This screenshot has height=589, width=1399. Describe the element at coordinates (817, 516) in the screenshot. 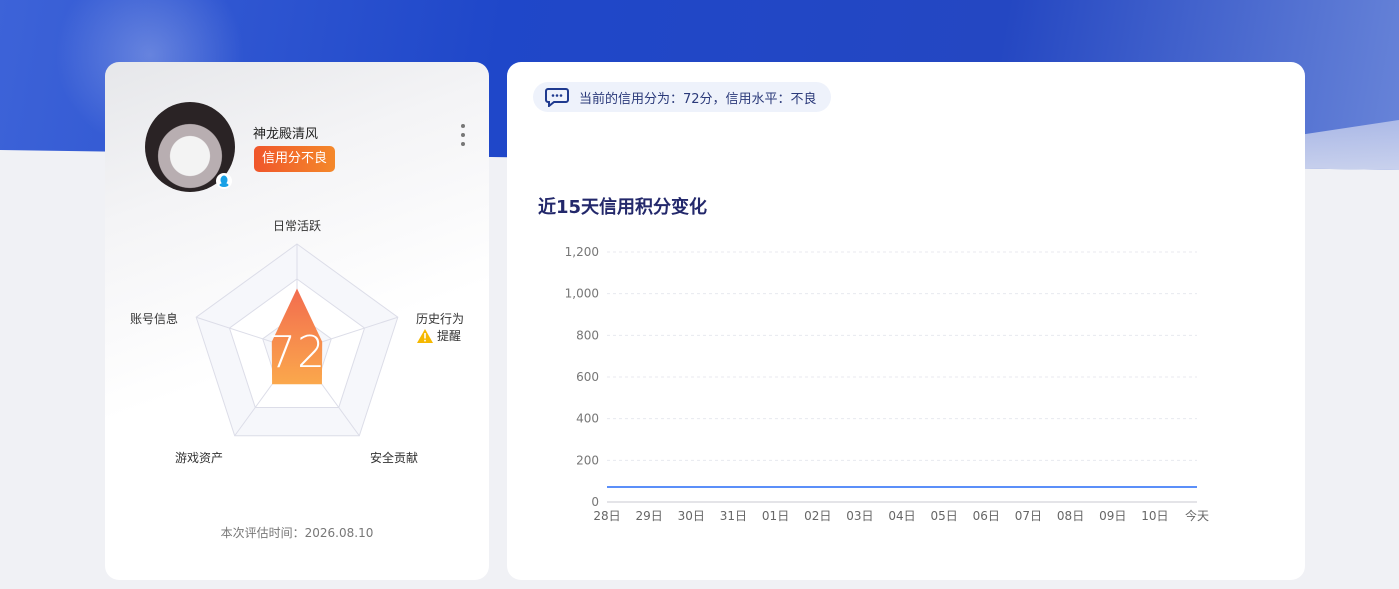

I see `x-tick-label: 02日` at that location.